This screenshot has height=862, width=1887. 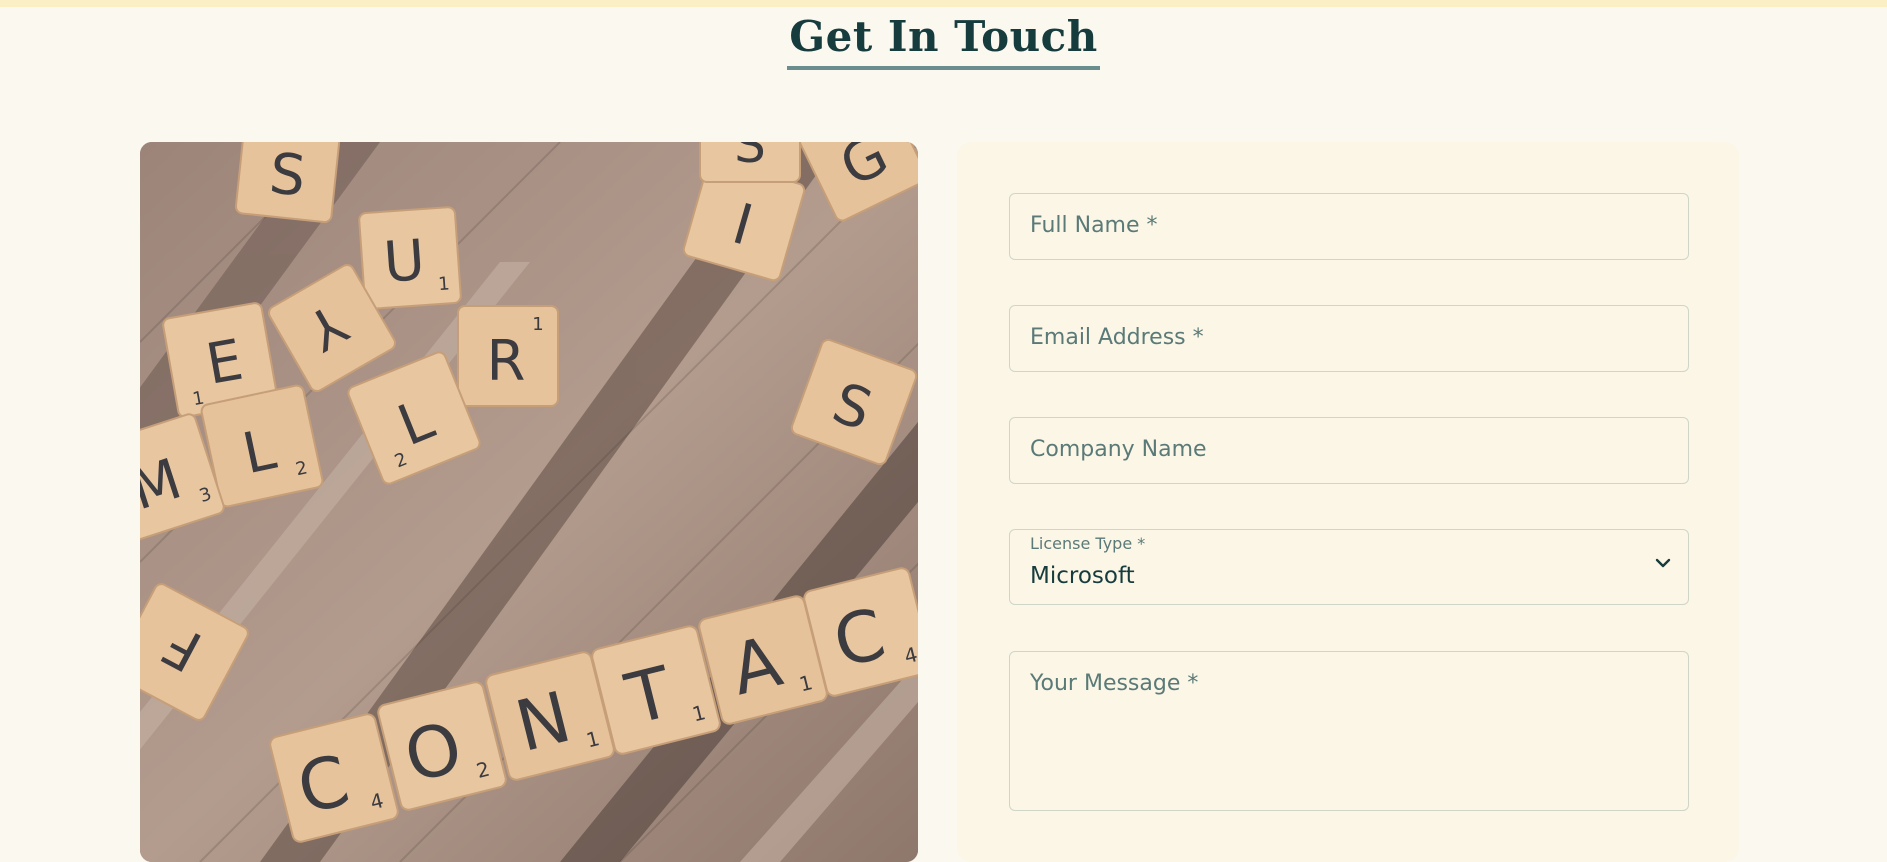 What do you see at coordinates (506, 361) in the screenshot?
I see `svg-text: R` at bounding box center [506, 361].